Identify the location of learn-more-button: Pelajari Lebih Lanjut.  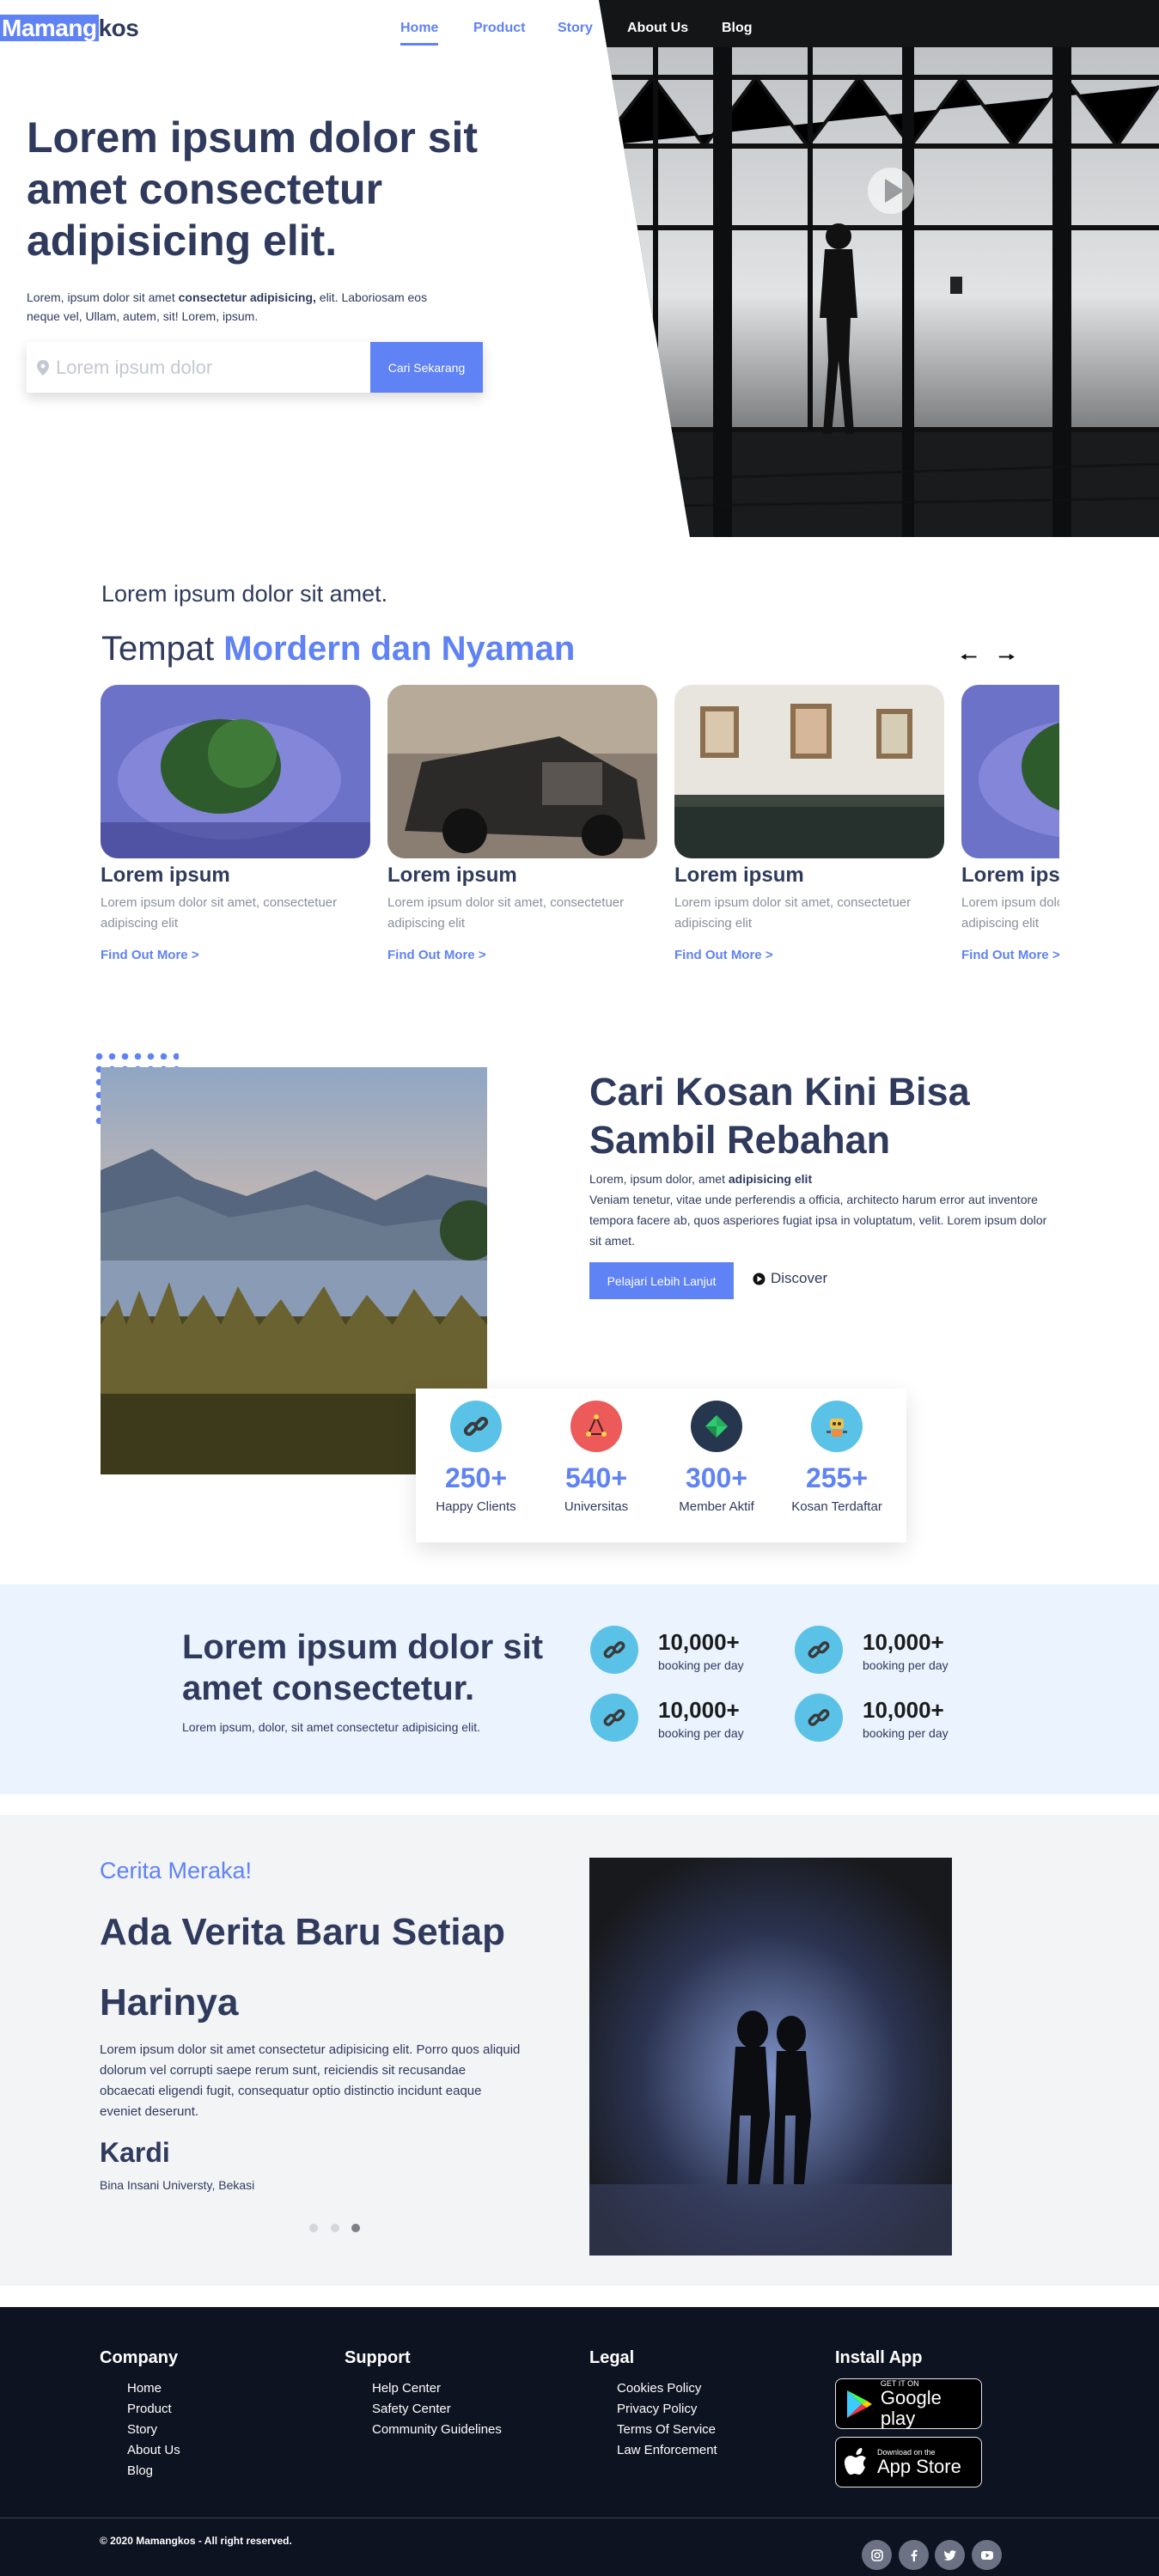
(661, 1280).